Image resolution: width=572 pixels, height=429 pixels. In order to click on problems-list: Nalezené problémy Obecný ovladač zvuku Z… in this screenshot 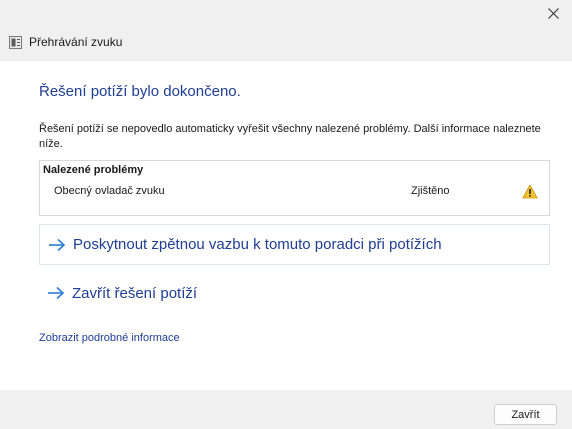, I will do `click(294, 188)`.